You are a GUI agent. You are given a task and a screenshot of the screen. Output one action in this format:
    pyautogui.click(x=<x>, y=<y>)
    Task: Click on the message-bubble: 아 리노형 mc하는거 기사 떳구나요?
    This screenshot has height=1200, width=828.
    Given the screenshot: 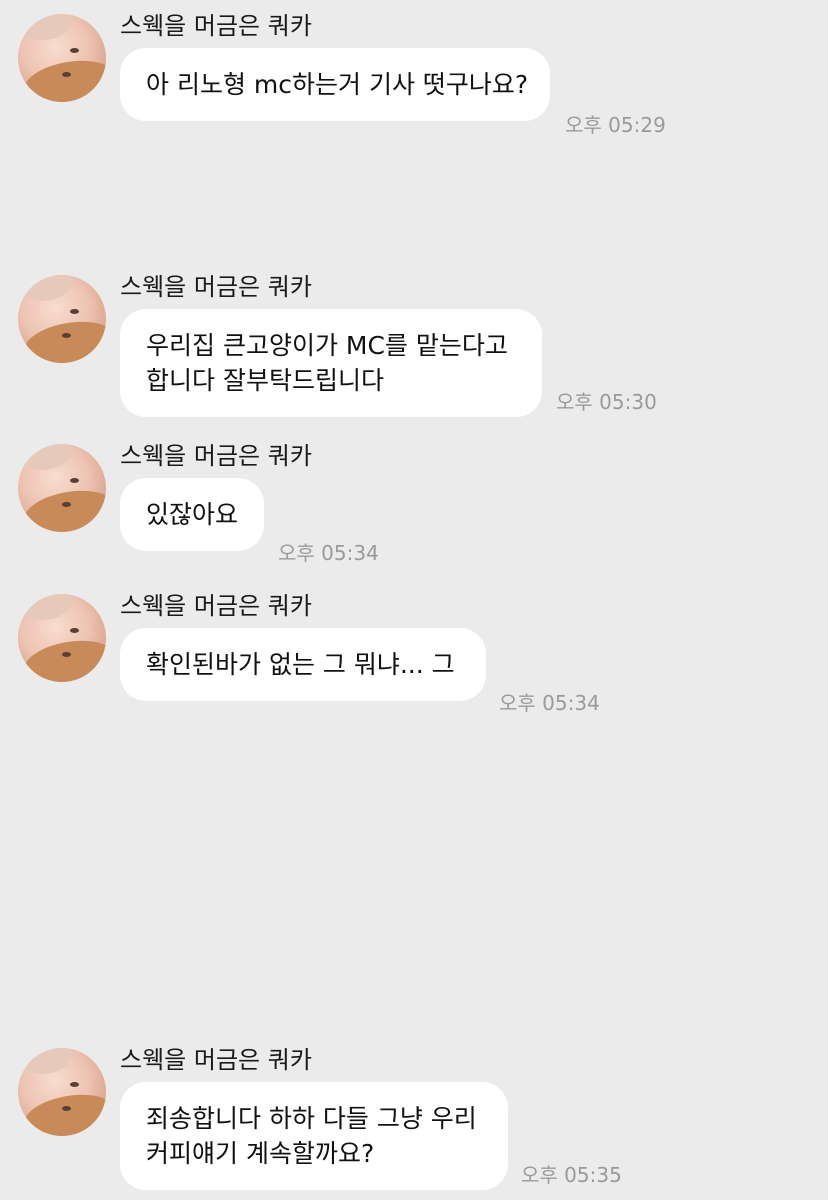 What is the action you would take?
    pyautogui.click(x=335, y=84)
    